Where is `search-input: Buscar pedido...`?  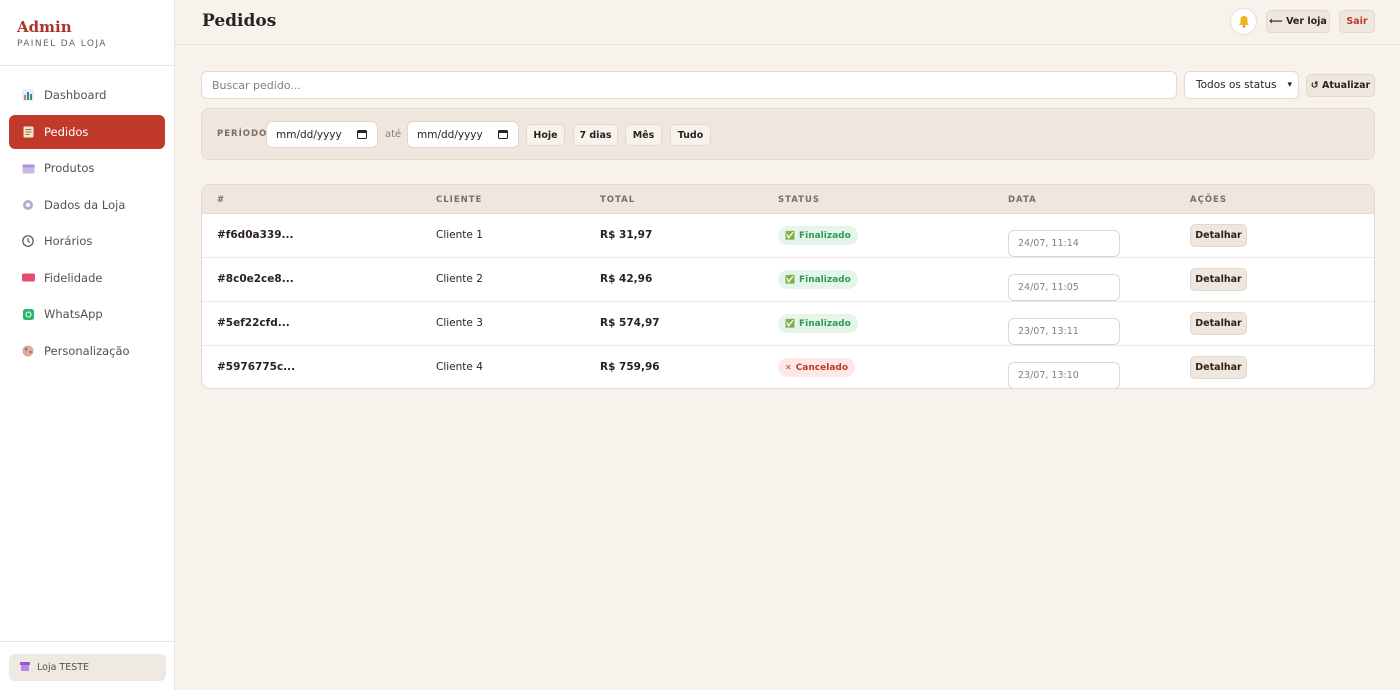 search-input: Buscar pedido... is located at coordinates (689, 85).